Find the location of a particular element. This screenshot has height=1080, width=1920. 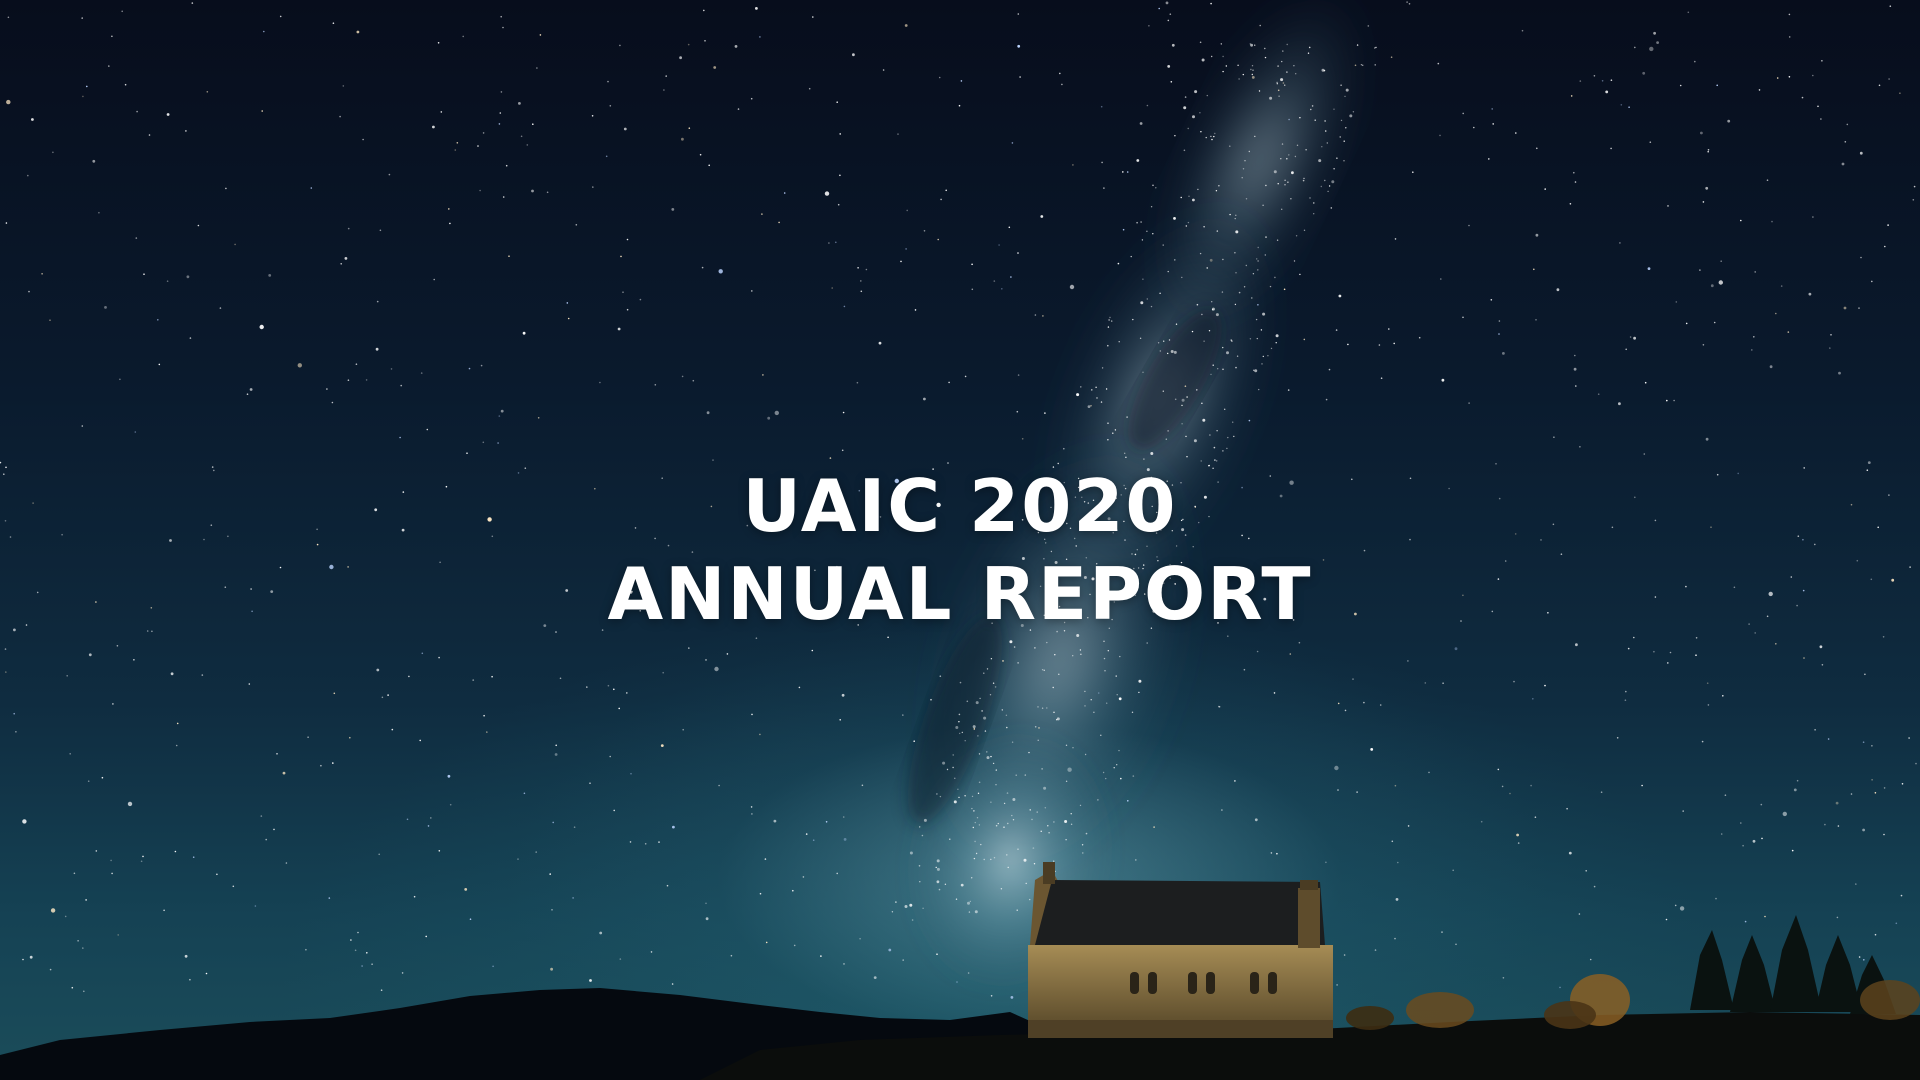

church is located at coordinates (1180, 950).